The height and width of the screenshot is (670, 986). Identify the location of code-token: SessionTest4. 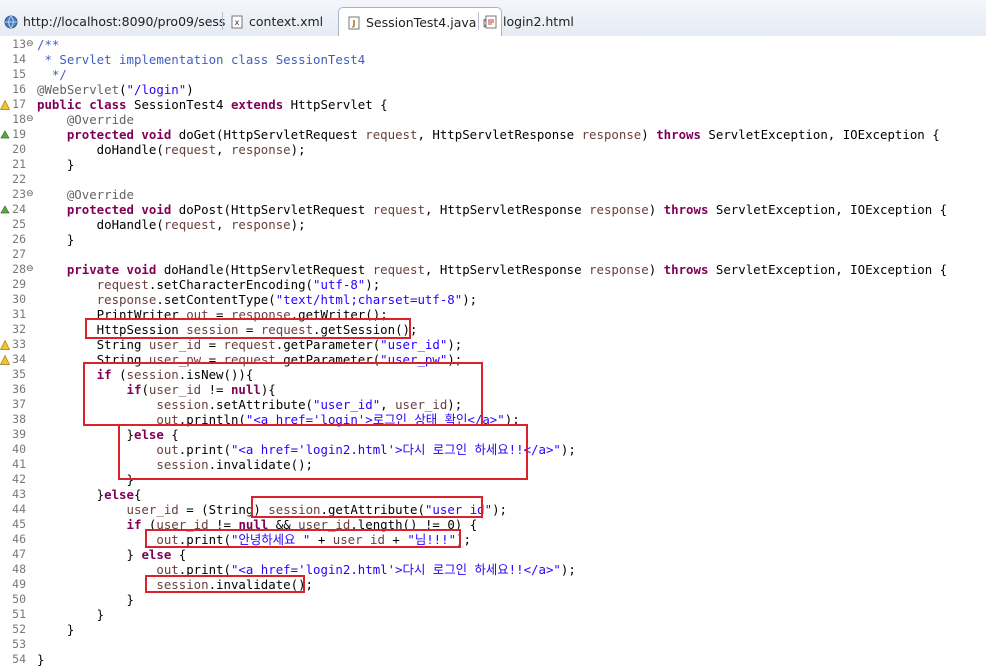
(182, 104).